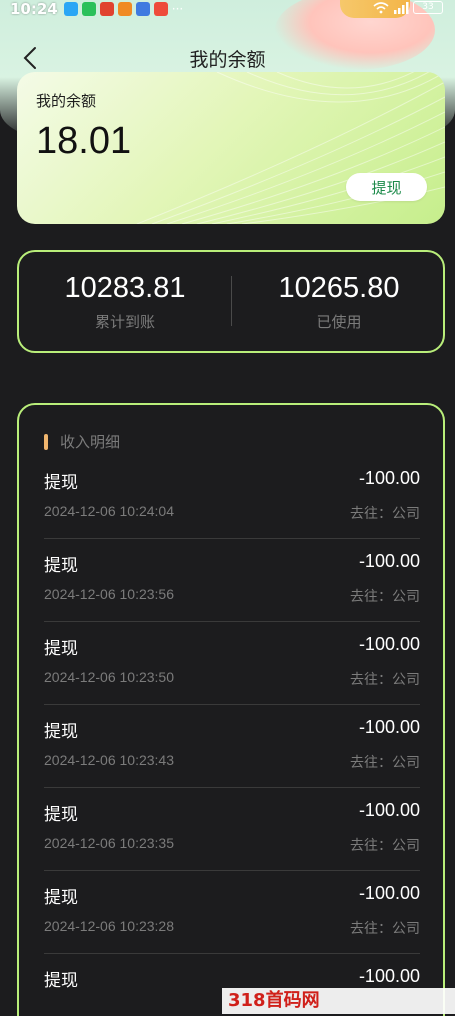 The image size is (455, 1016). What do you see at coordinates (232, 663) in the screenshot?
I see `list-item: 提现 -100.00 2024-12-06 10:23:50 去往：公司` at bounding box center [232, 663].